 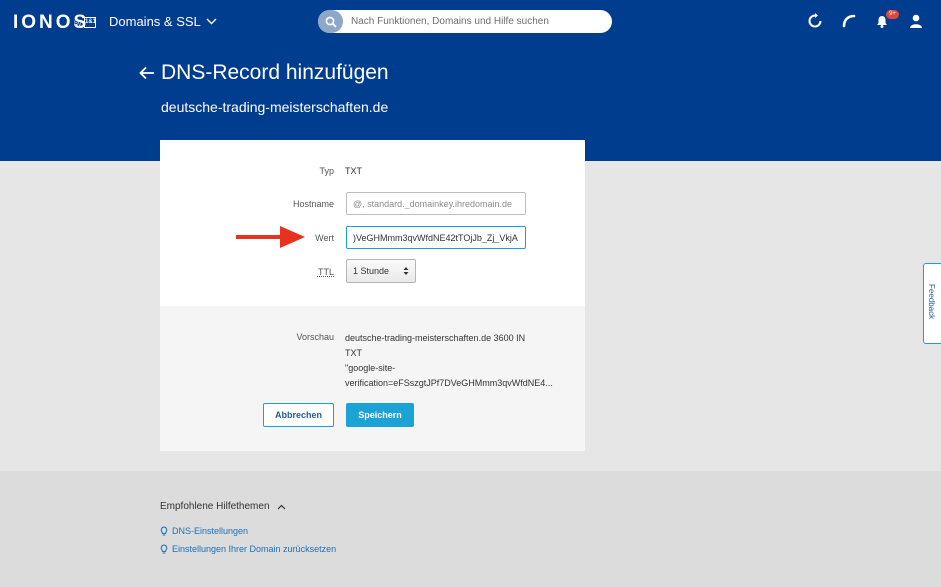 What do you see at coordinates (313, 204) in the screenshot?
I see `hostname-label: Hostname` at bounding box center [313, 204].